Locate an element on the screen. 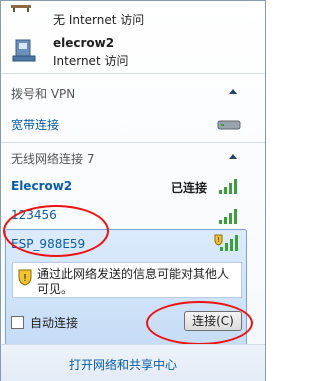 The image size is (320, 381). network-computer-icon is located at coordinates (25, 51).